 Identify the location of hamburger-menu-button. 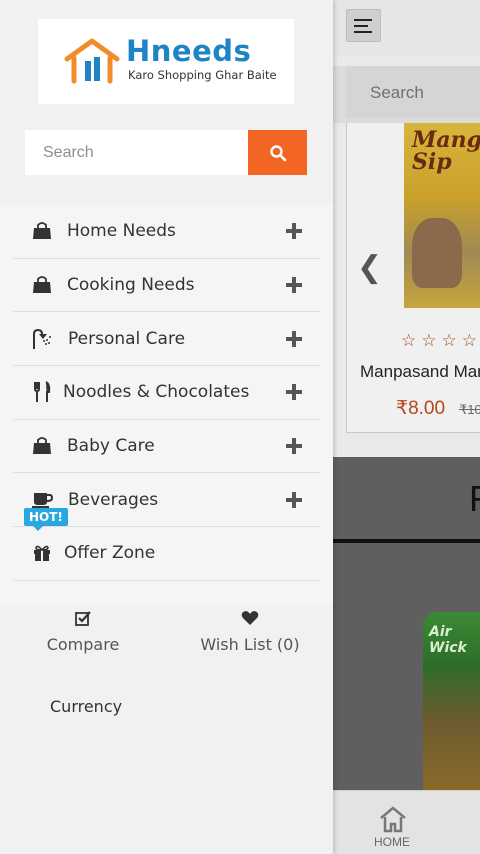
(363, 25).